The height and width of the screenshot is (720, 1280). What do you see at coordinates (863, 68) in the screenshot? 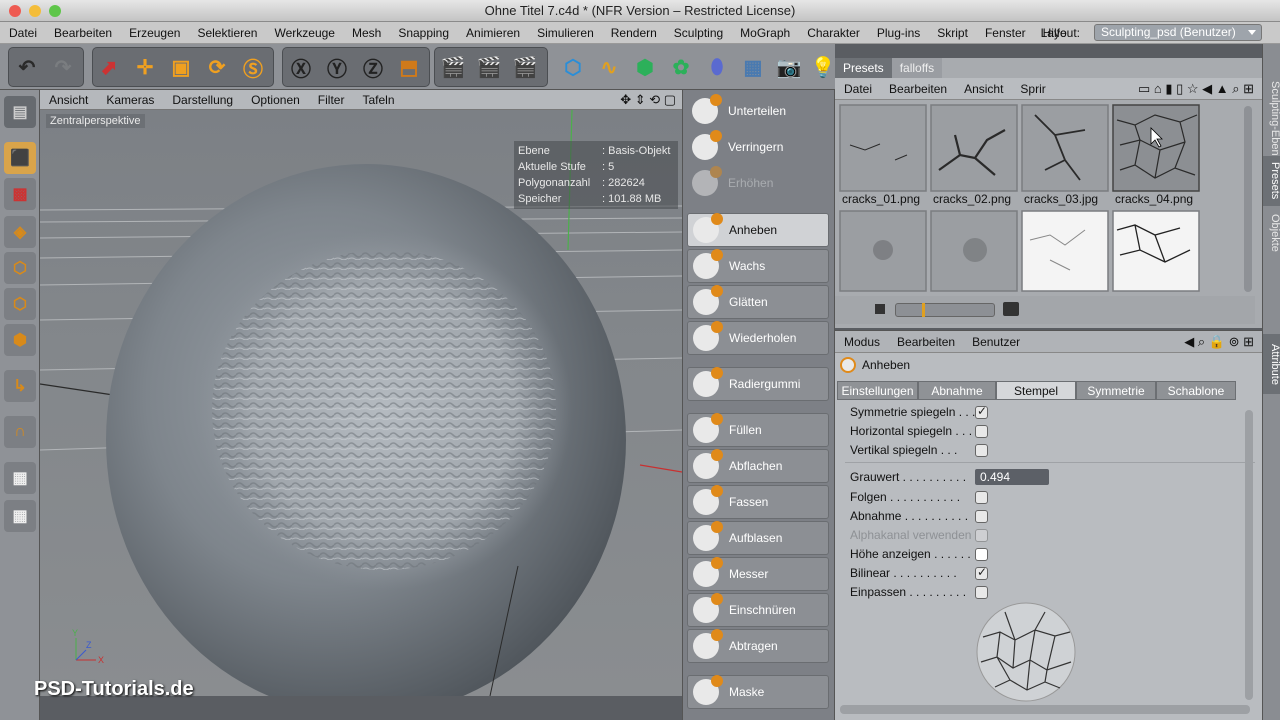
I see `tab-presets: Presets` at bounding box center [863, 68].